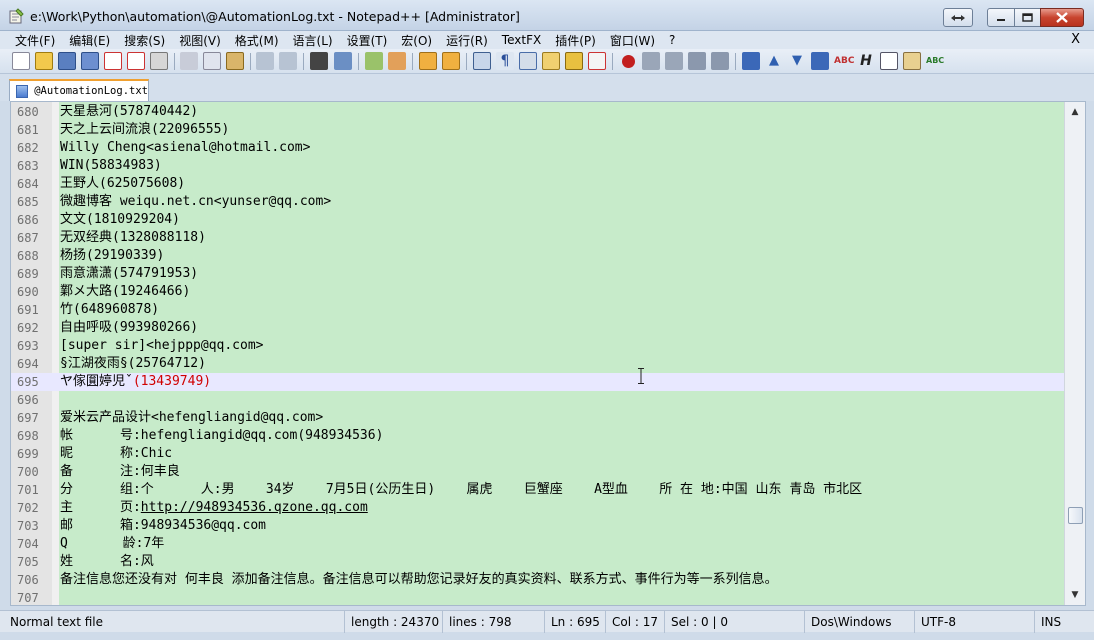  What do you see at coordinates (28, 580) in the screenshot?
I see `line-number: 706` at bounding box center [28, 580].